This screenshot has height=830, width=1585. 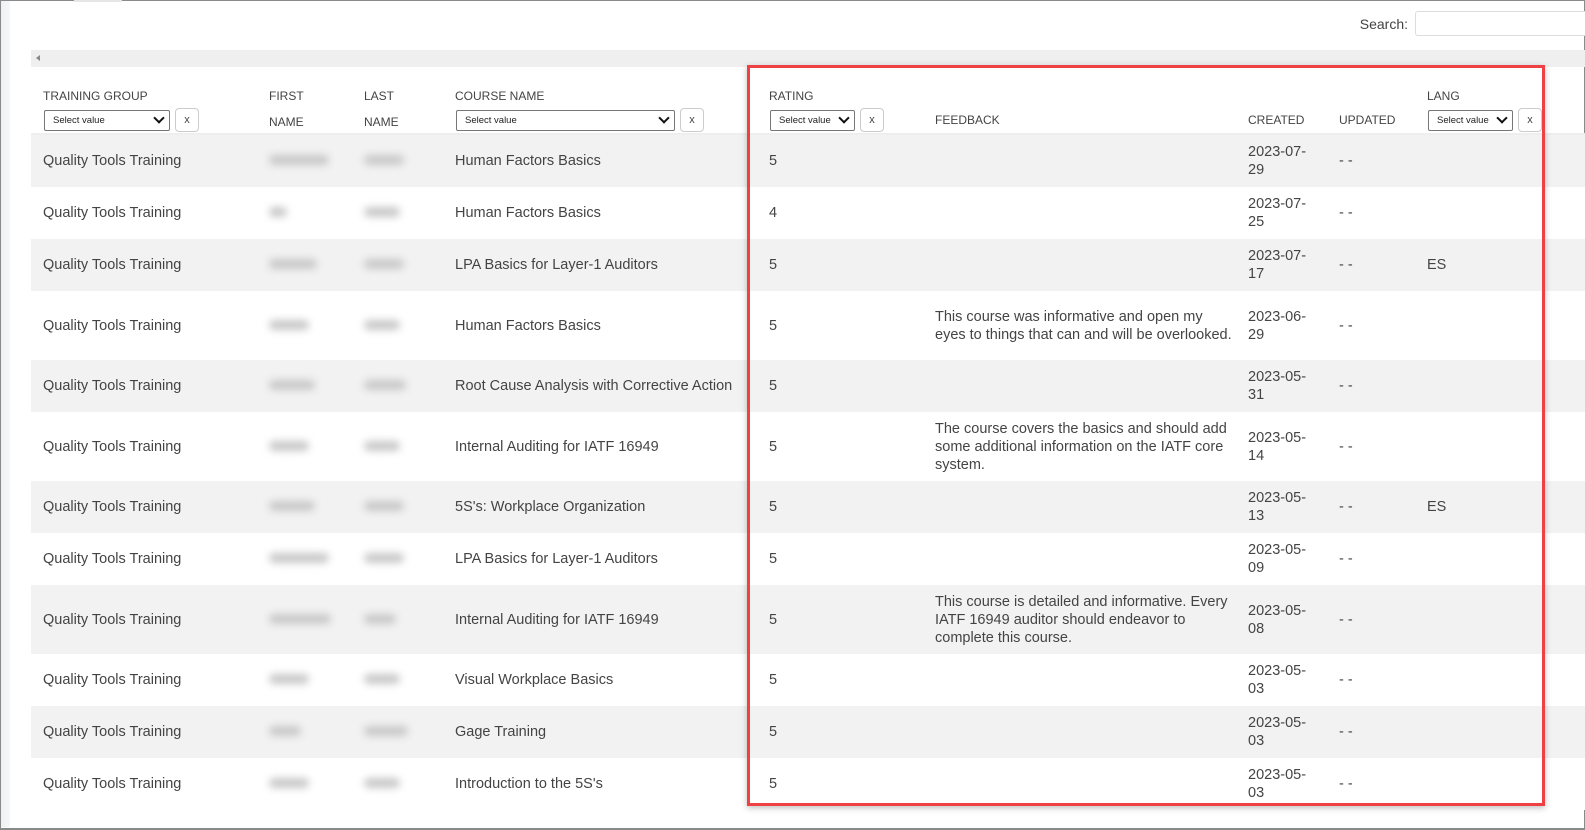 I want to click on training-group-clear-button: x, so click(x=187, y=120).